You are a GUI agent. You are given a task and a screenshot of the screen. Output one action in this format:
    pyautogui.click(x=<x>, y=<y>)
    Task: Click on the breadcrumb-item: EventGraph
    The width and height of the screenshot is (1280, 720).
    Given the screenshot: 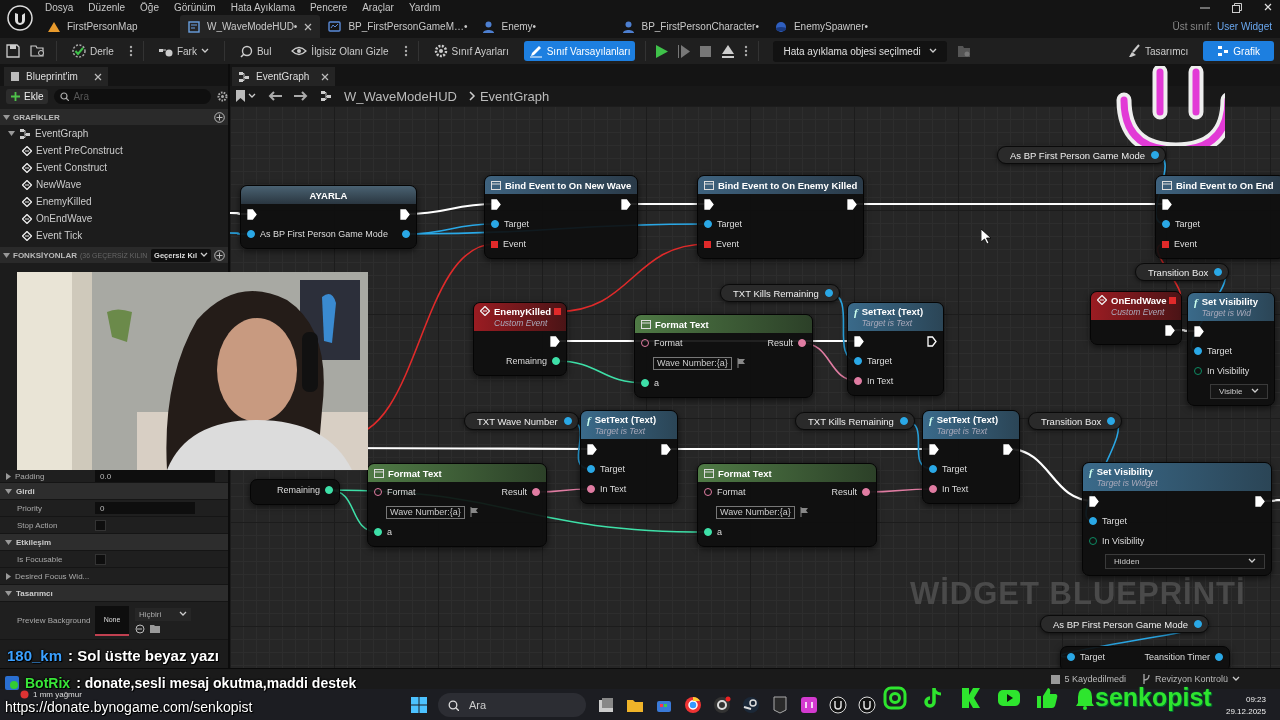 What is the action you would take?
    pyautogui.click(x=514, y=96)
    